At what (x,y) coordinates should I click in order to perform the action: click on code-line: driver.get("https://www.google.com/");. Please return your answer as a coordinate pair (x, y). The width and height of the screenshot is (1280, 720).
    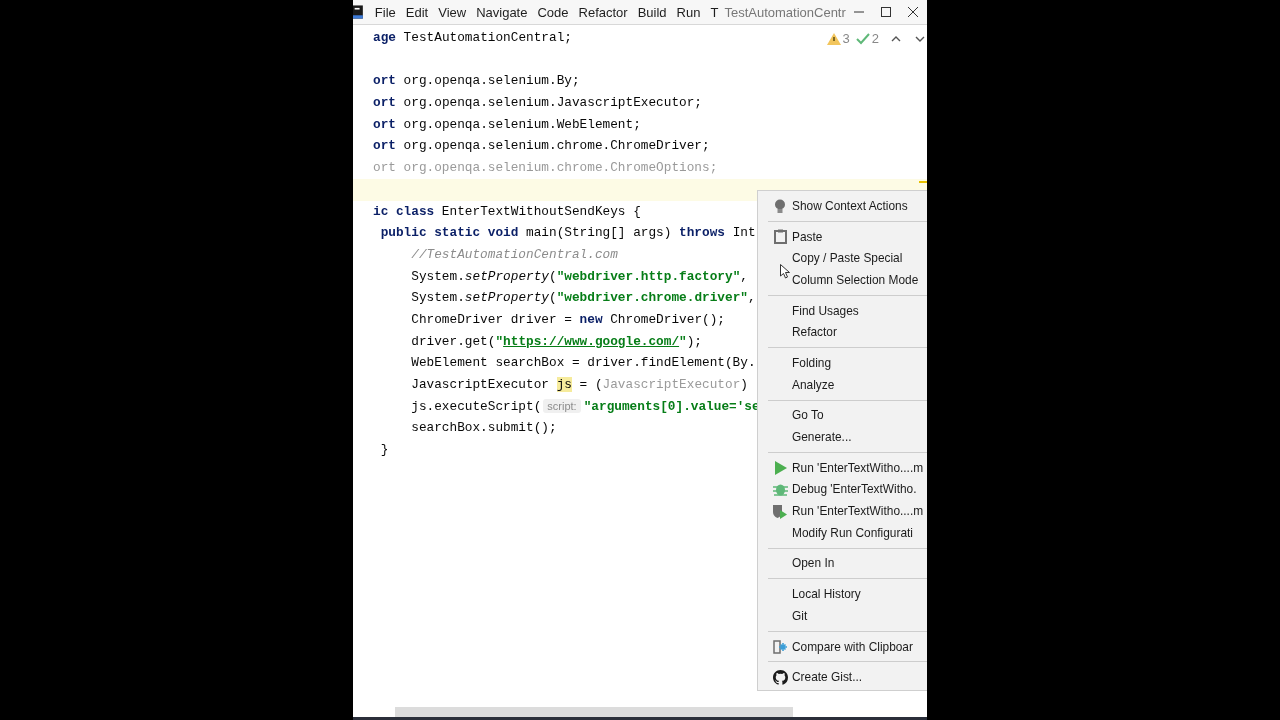
    Looking at the image, I should click on (556, 341).